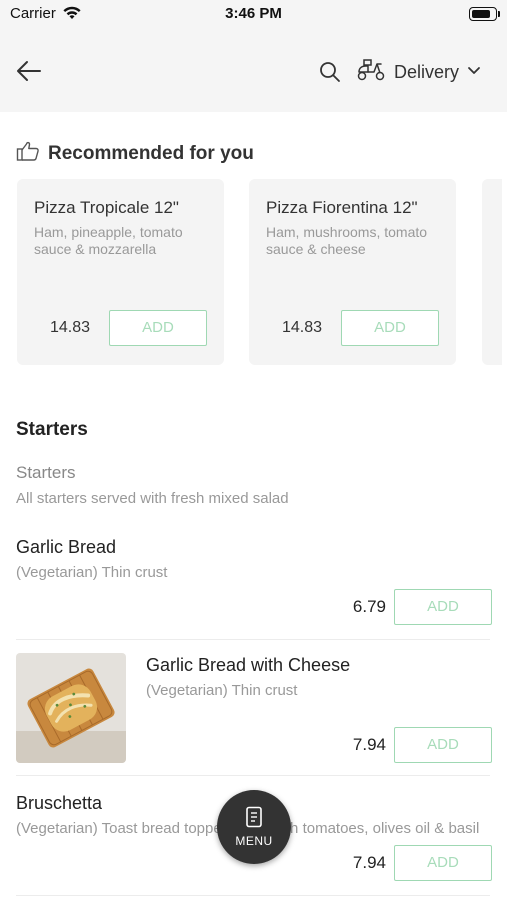 The image size is (507, 900). I want to click on menu-item-name: Garlic Bread, so click(66, 547).